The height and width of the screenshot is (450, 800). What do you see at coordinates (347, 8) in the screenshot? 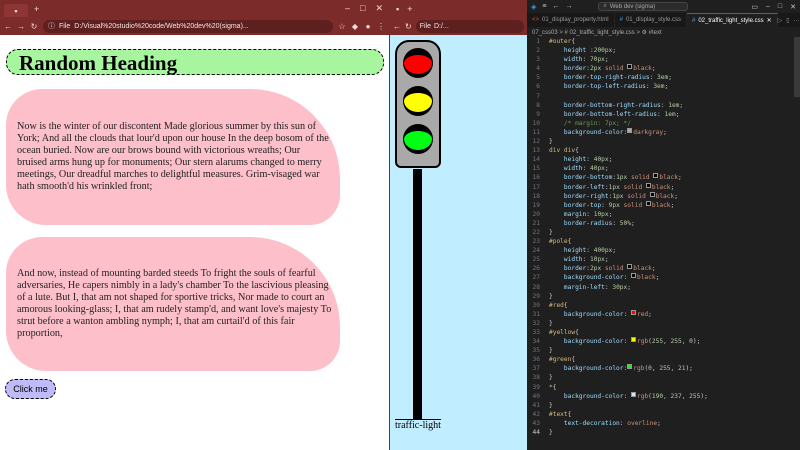
I see `minimize-button: –` at bounding box center [347, 8].